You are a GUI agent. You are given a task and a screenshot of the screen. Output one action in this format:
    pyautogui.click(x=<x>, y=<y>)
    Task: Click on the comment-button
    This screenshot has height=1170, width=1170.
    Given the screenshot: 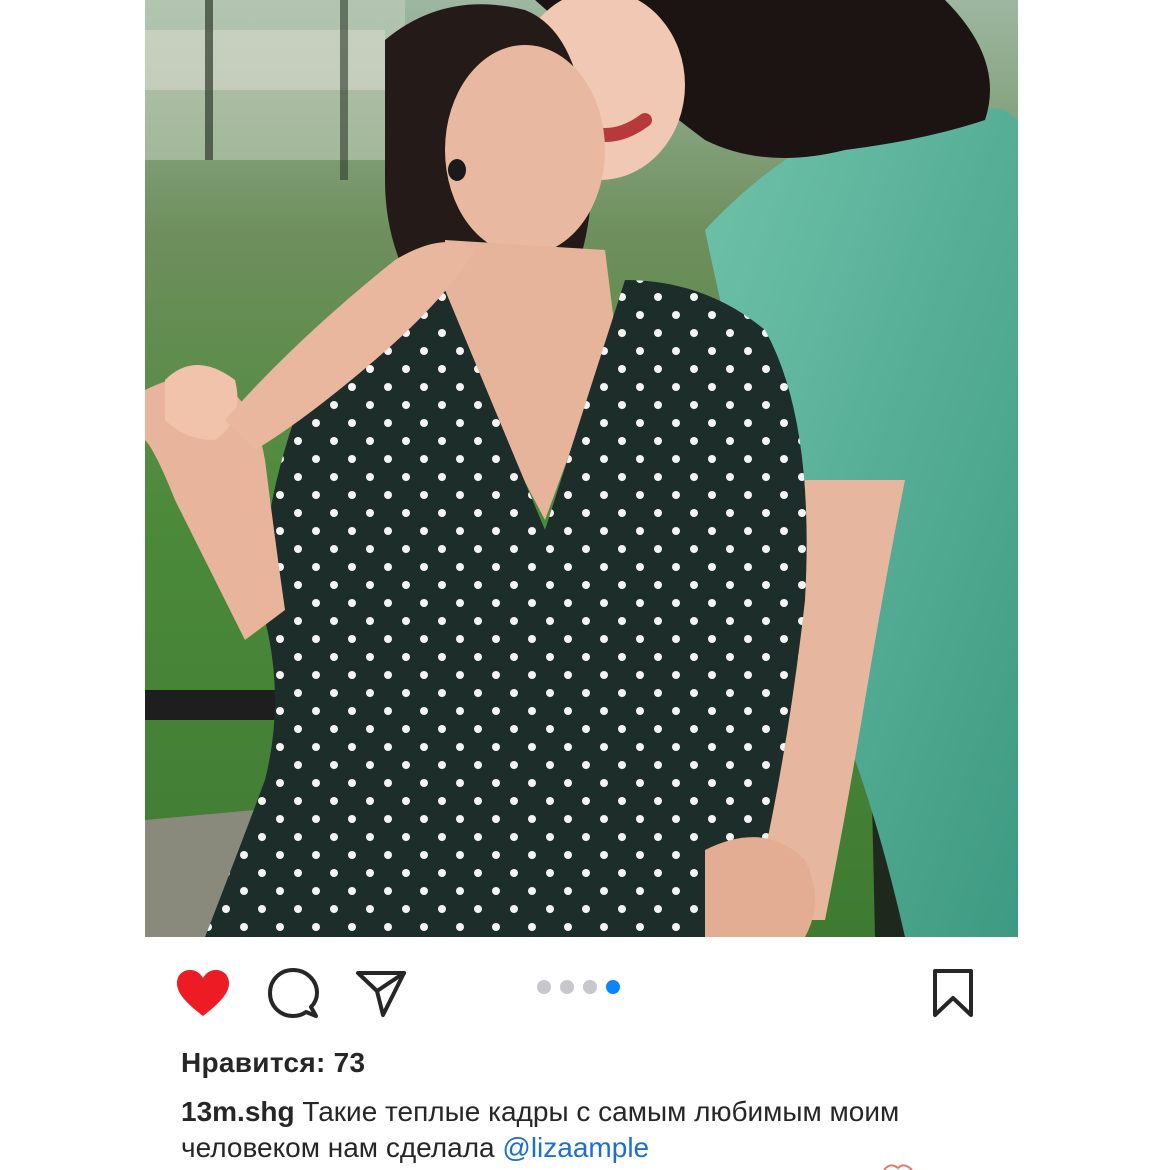 What is the action you would take?
    pyautogui.click(x=293, y=993)
    